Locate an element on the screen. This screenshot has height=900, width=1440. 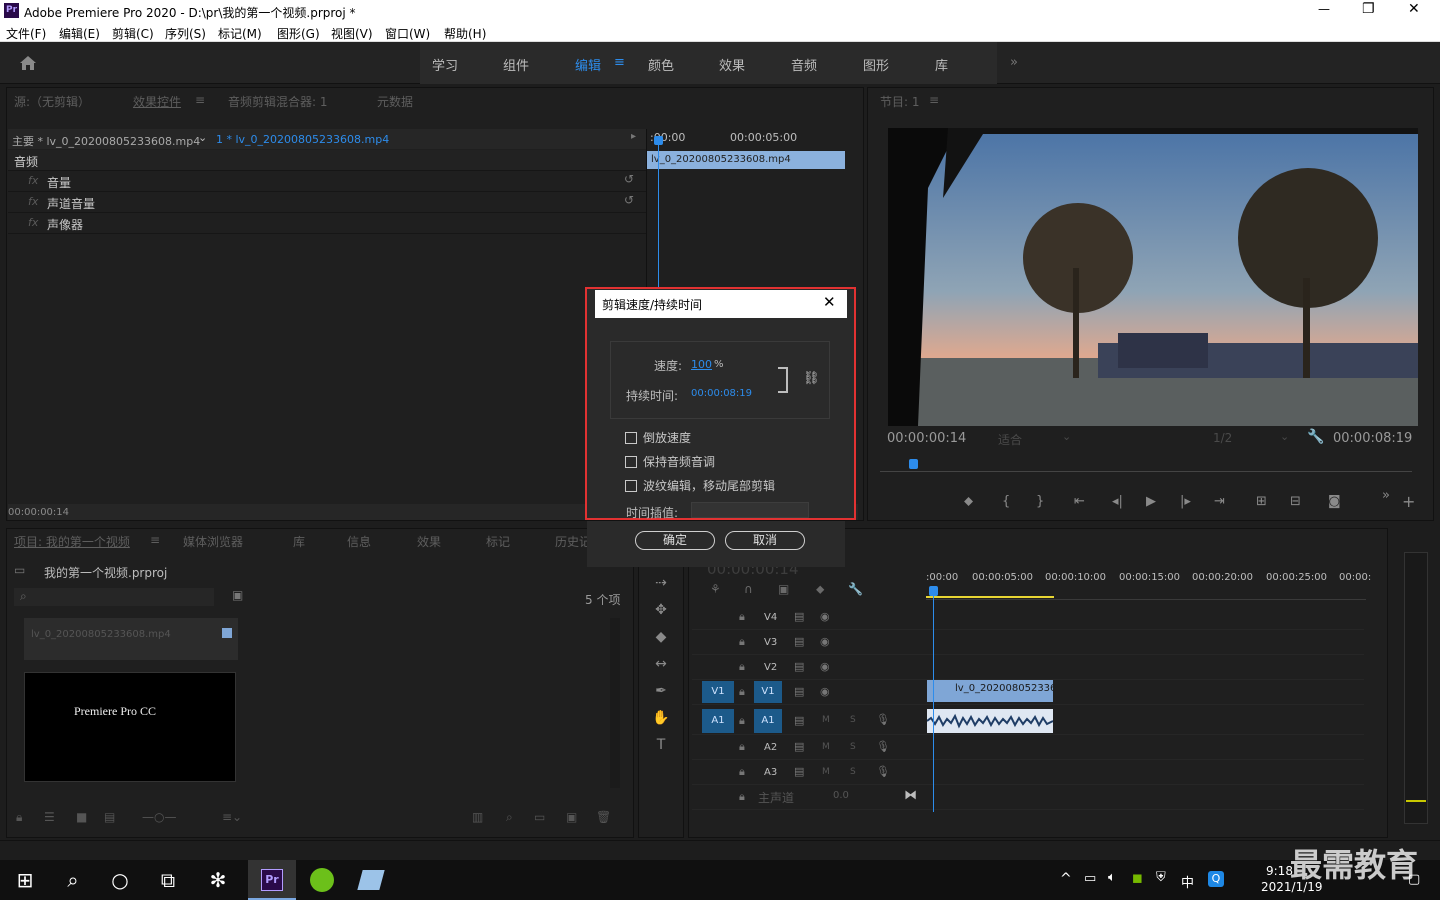
qq-icon: Q is located at coordinates (1216, 879).